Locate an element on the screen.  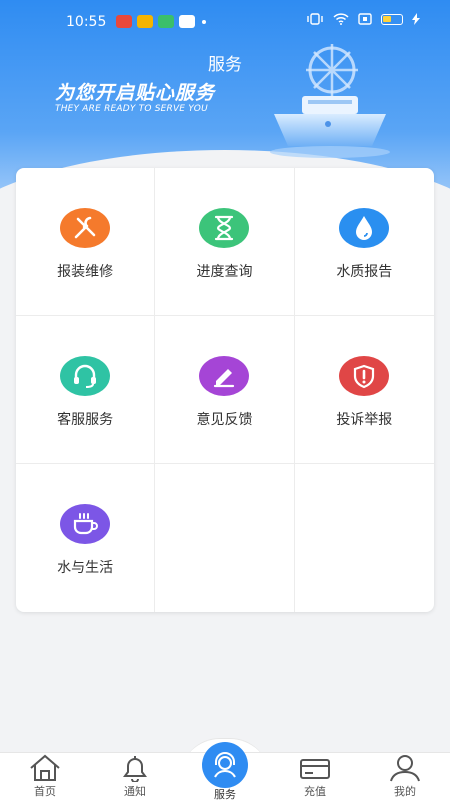
chat-app-icon is located at coordinates (166, 21).